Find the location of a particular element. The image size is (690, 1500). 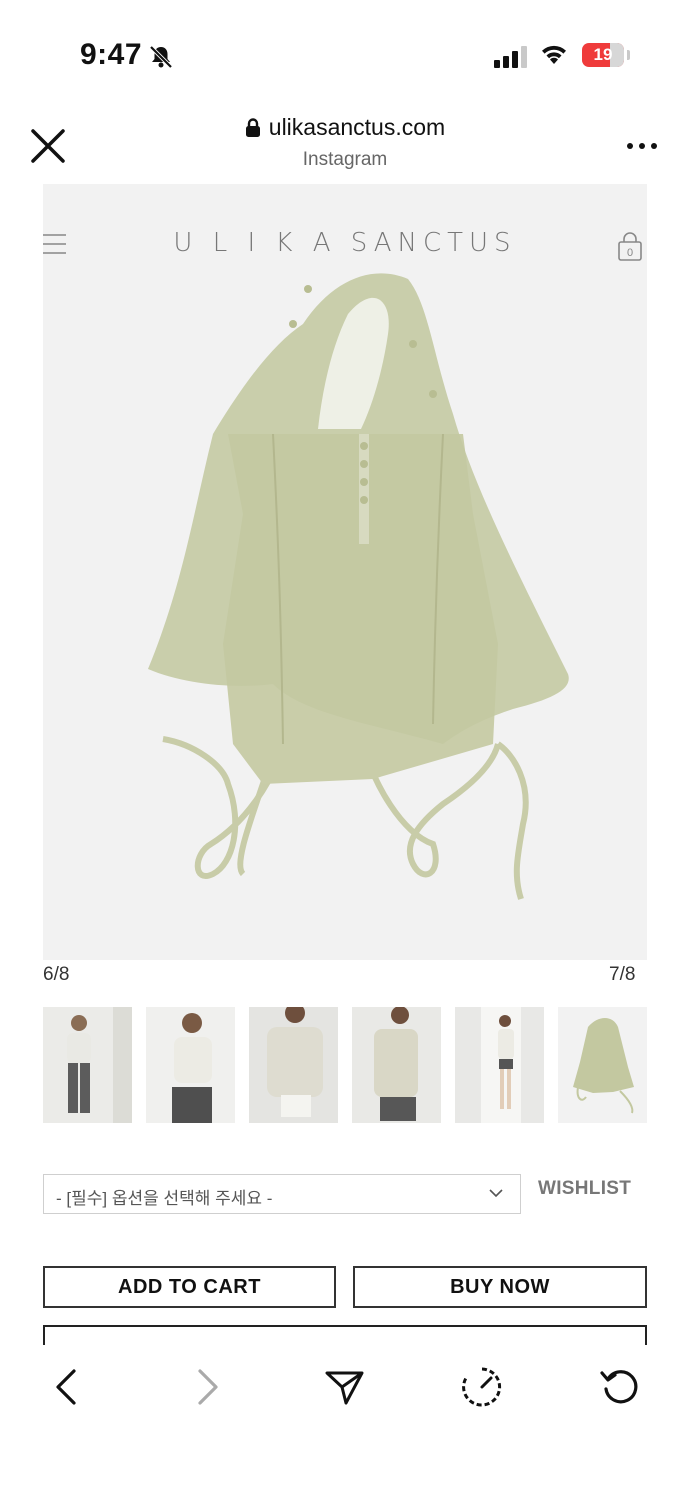

partially-visible-button is located at coordinates (345, 1336).